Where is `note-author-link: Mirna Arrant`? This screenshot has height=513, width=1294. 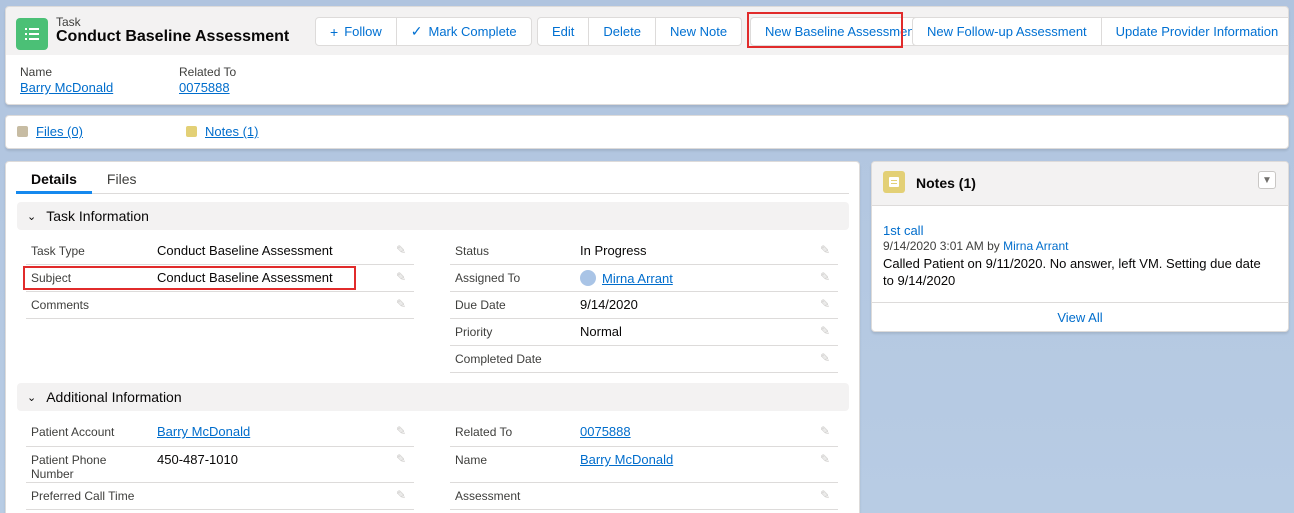 note-author-link: Mirna Arrant is located at coordinates (1035, 246).